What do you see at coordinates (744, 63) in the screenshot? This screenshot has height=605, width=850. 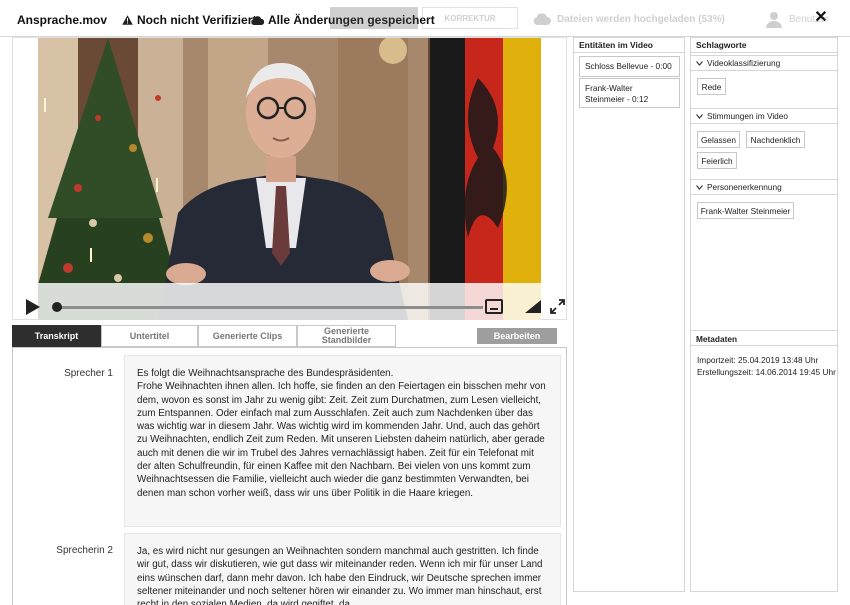 I see `section-label: Videoklassifizierung` at bounding box center [744, 63].